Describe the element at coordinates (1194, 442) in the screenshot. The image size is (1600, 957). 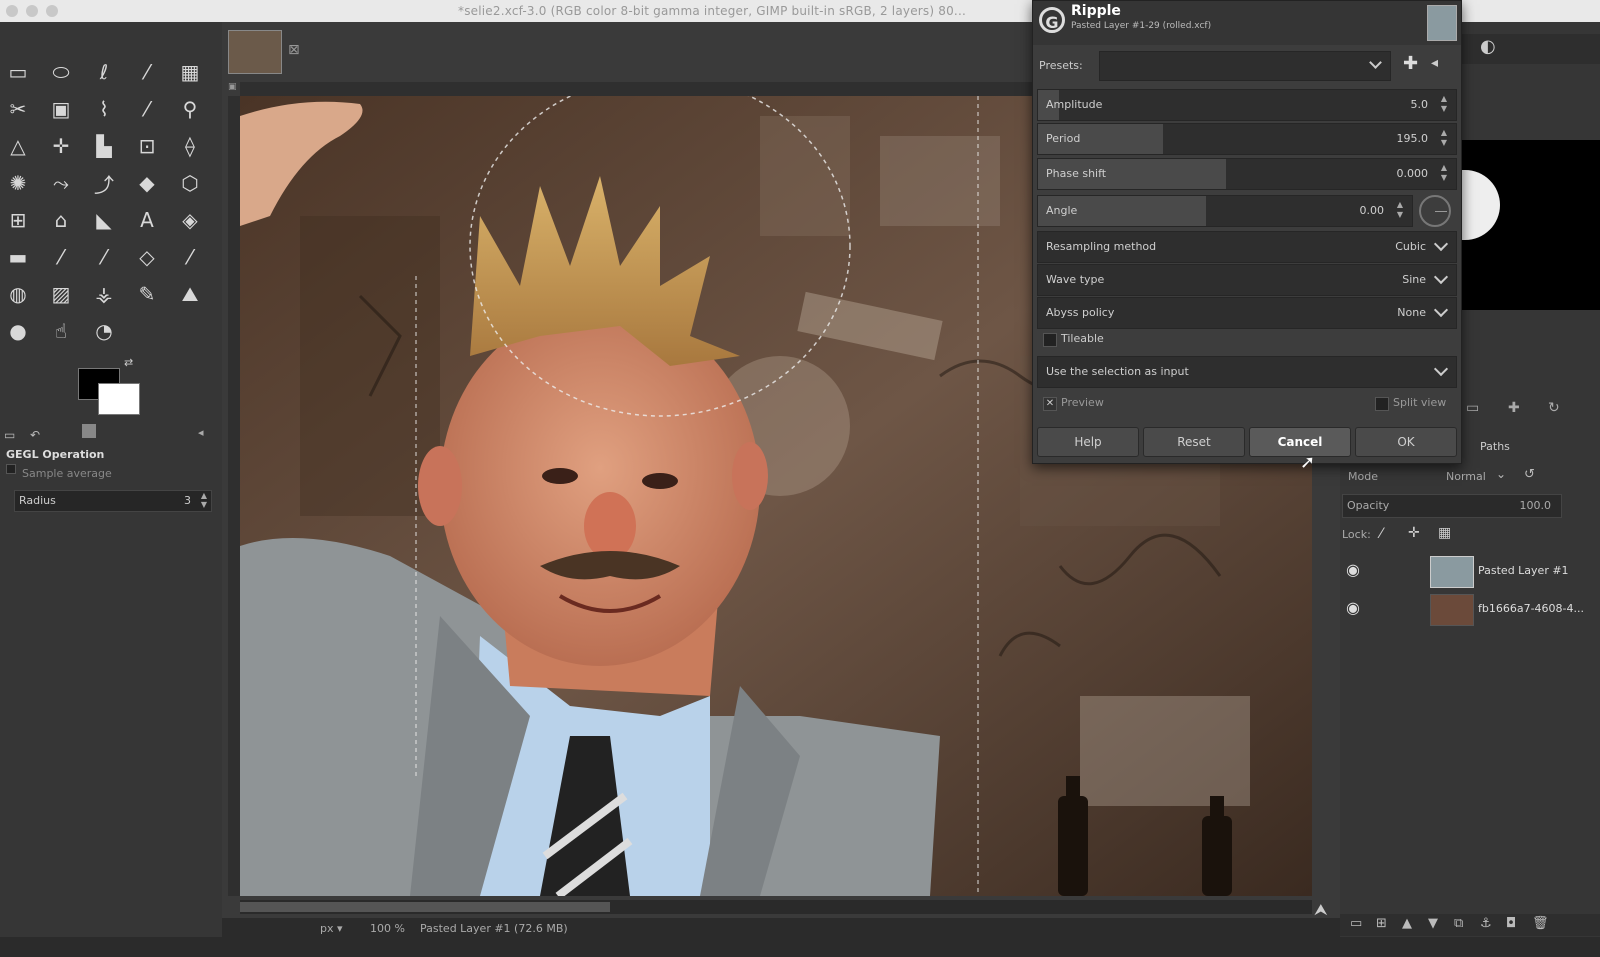
I see `reset-button: Reset` at that location.